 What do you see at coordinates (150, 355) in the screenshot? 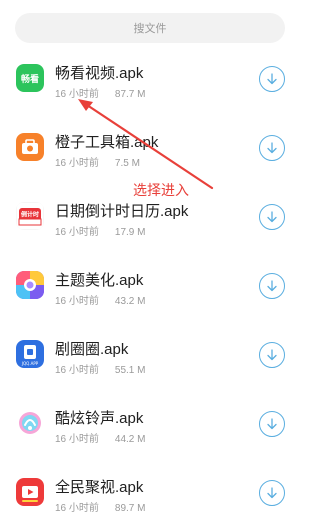
I see `list-item: JQQ.APP 剧圈圈.apk 16 小时前 55.1 M` at bounding box center [150, 355].